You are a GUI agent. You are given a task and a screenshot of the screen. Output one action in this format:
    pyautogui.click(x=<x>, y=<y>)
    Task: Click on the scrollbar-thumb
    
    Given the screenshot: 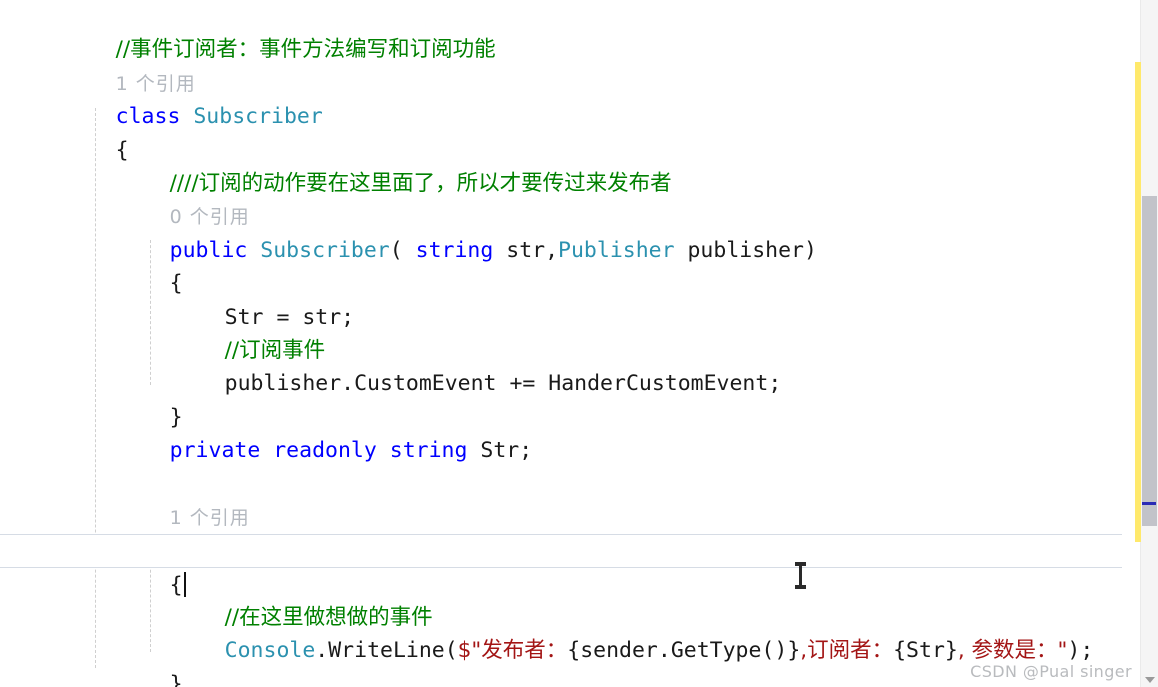 What is the action you would take?
    pyautogui.click(x=1149, y=361)
    